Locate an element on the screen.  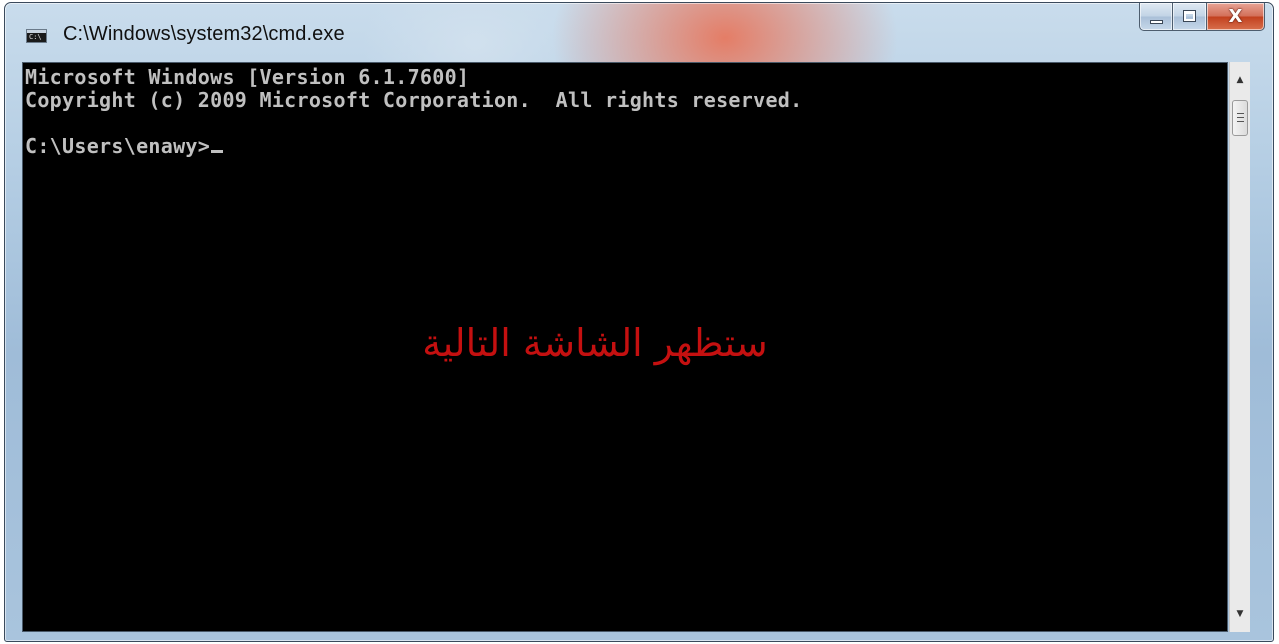
arabic-caption: ستظهر الشاشة التالية is located at coordinates (595, 343).